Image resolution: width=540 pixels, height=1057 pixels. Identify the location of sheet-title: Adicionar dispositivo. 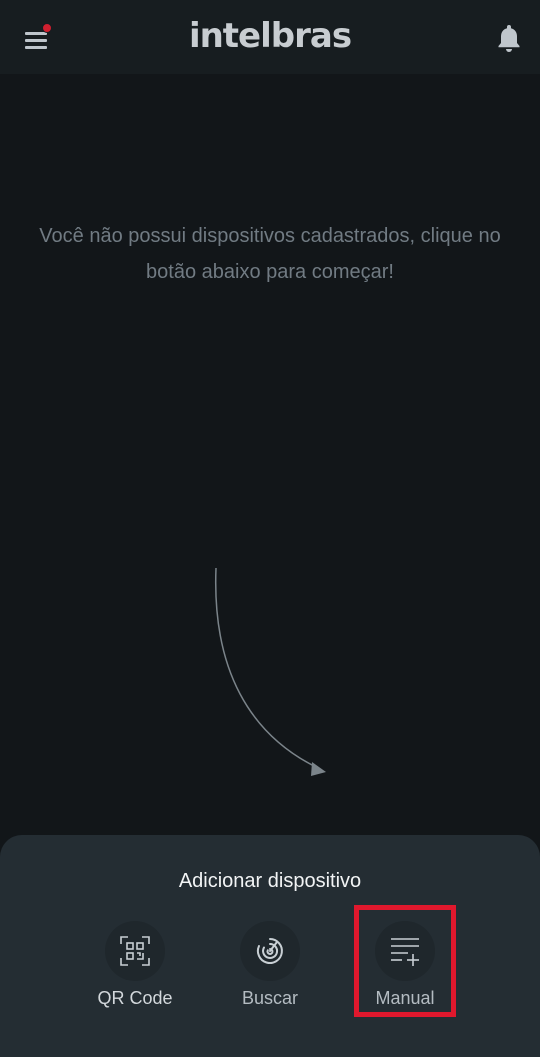
(270, 881).